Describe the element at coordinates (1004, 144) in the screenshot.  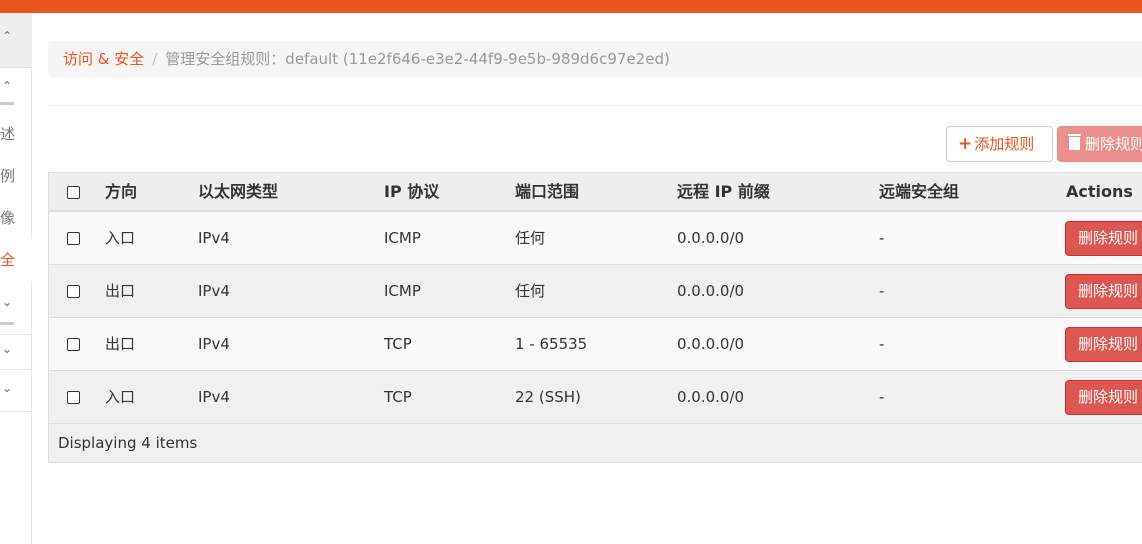
I see `add-rule-label: 添加规则` at that location.